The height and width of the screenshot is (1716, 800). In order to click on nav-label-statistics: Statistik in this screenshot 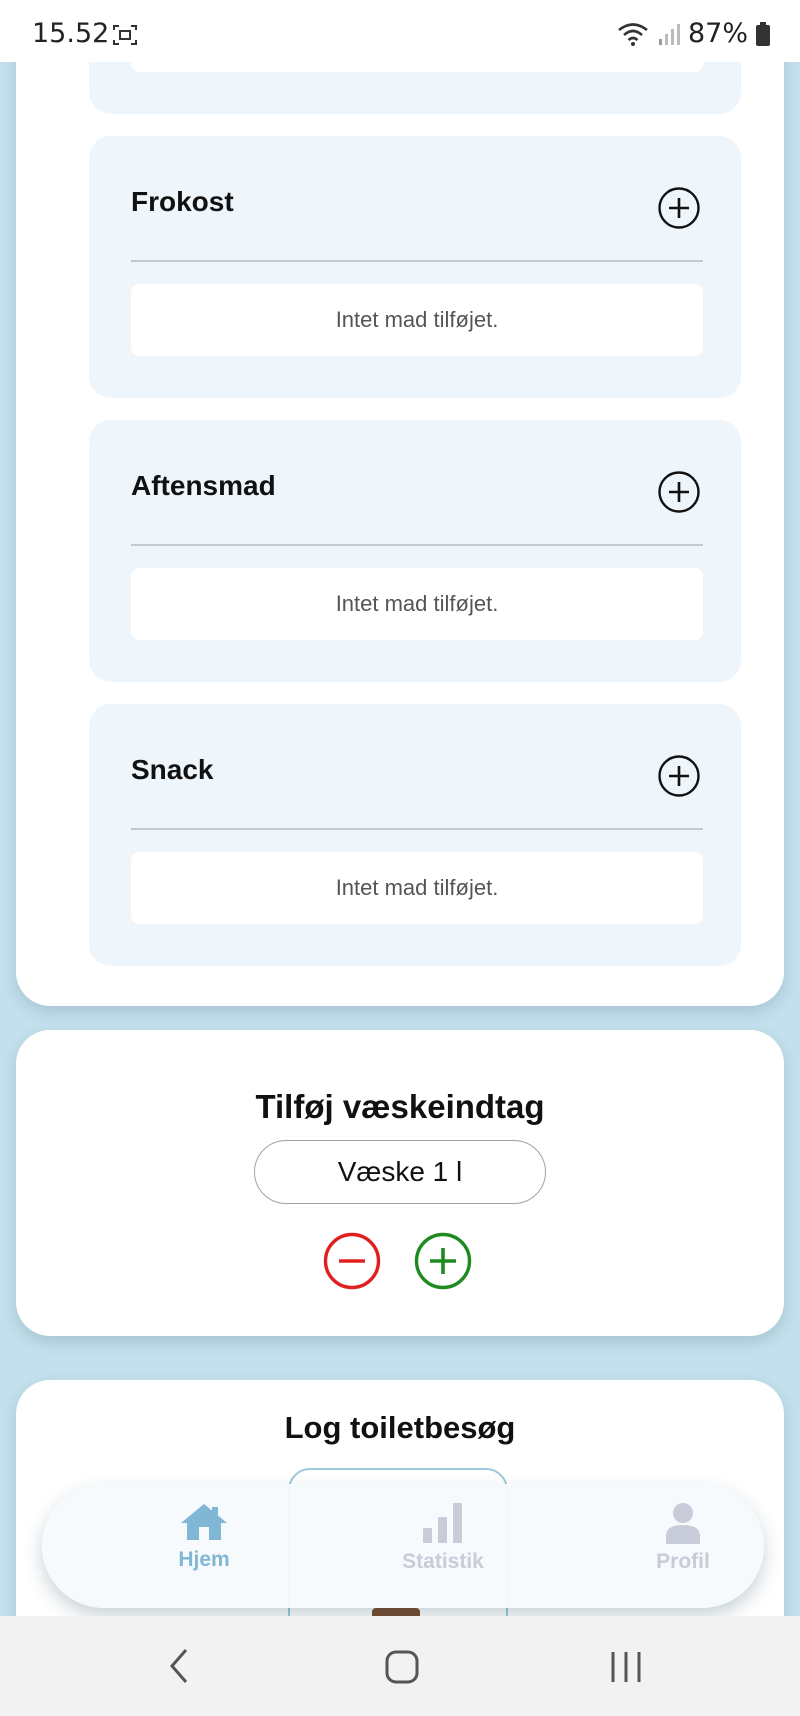, I will do `click(443, 1561)`.